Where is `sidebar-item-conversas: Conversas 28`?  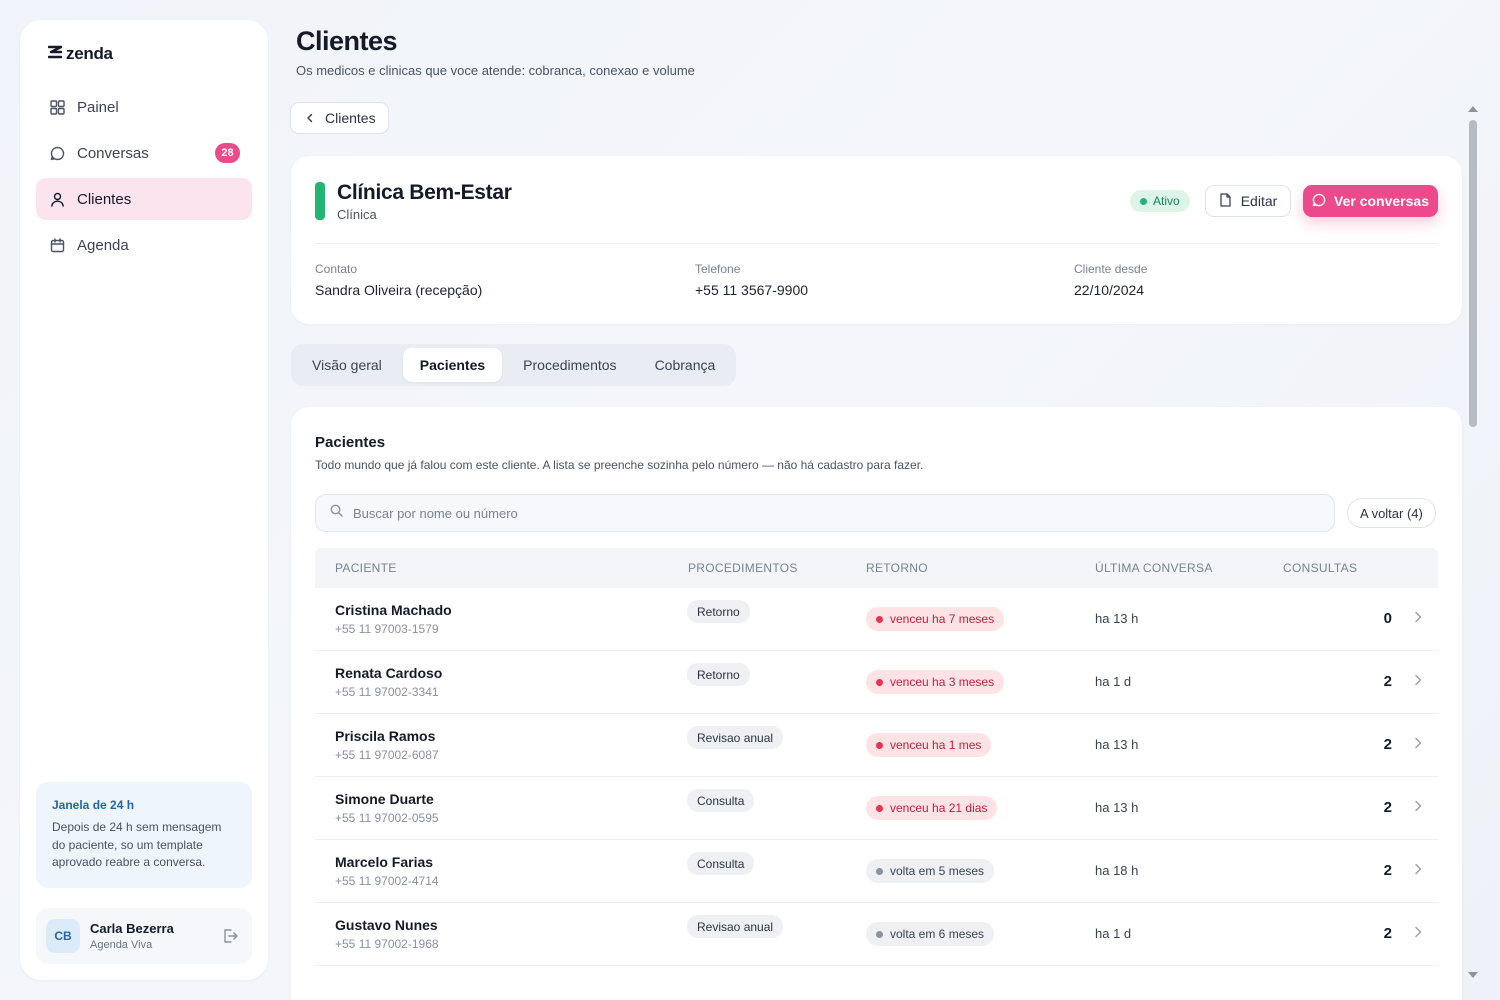
sidebar-item-conversas: Conversas 28 is located at coordinates (144, 153).